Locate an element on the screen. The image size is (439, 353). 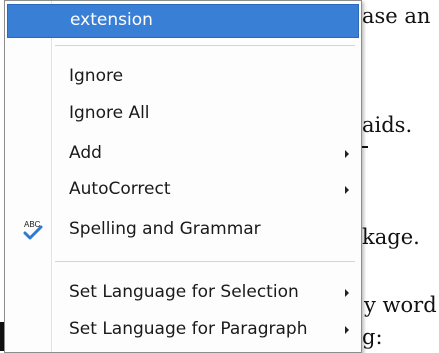
autocorrect-item: AutoCorrect is located at coordinates (183, 190).